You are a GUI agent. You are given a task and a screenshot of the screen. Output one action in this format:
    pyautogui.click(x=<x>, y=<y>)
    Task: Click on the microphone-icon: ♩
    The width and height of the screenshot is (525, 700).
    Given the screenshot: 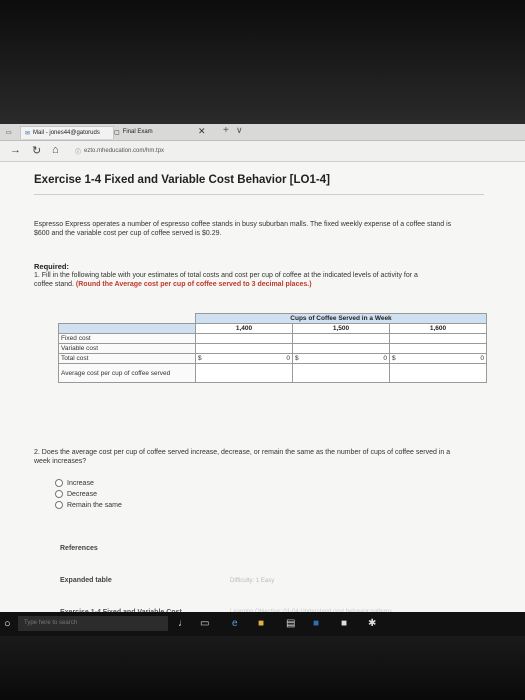 What is the action you would take?
    pyautogui.click(x=183, y=623)
    